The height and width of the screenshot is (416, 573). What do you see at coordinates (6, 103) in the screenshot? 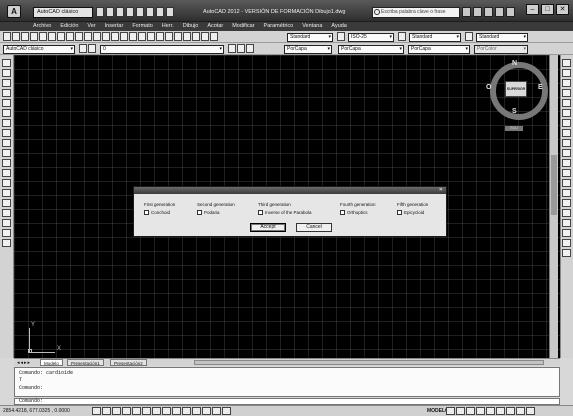
I see `rectangle-icon` at bounding box center [6, 103].